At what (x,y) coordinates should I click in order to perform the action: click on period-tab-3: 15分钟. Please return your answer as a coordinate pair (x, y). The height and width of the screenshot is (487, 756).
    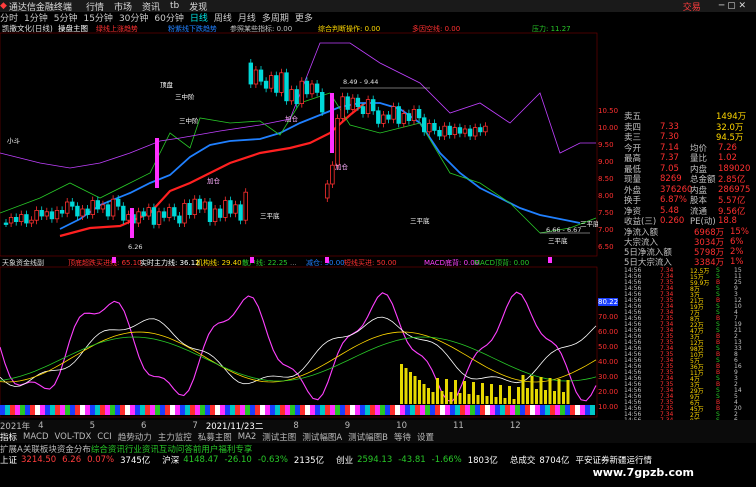
    Looking at the image, I should click on (97, 17).